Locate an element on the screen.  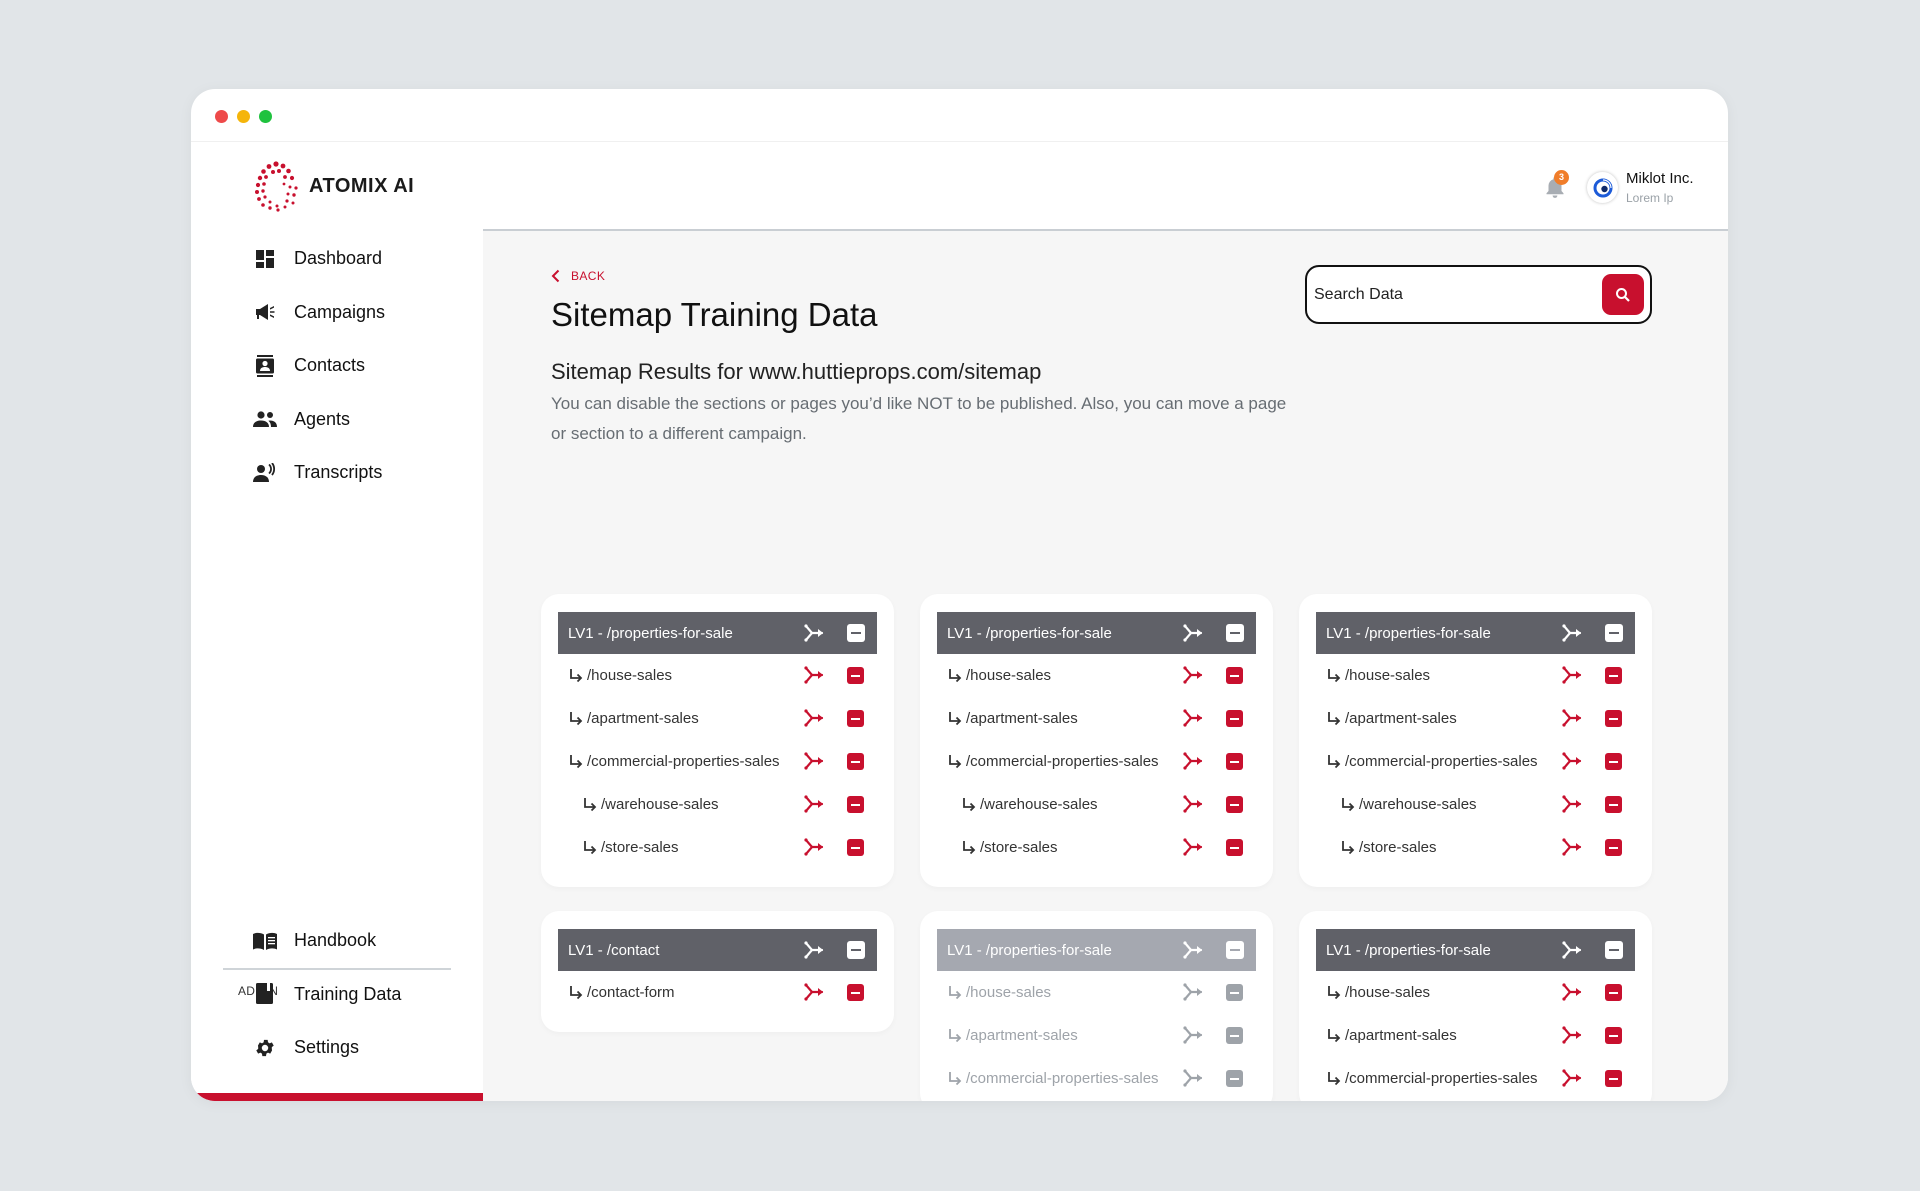
nav-item-agents: Agents is located at coordinates (363, 420).